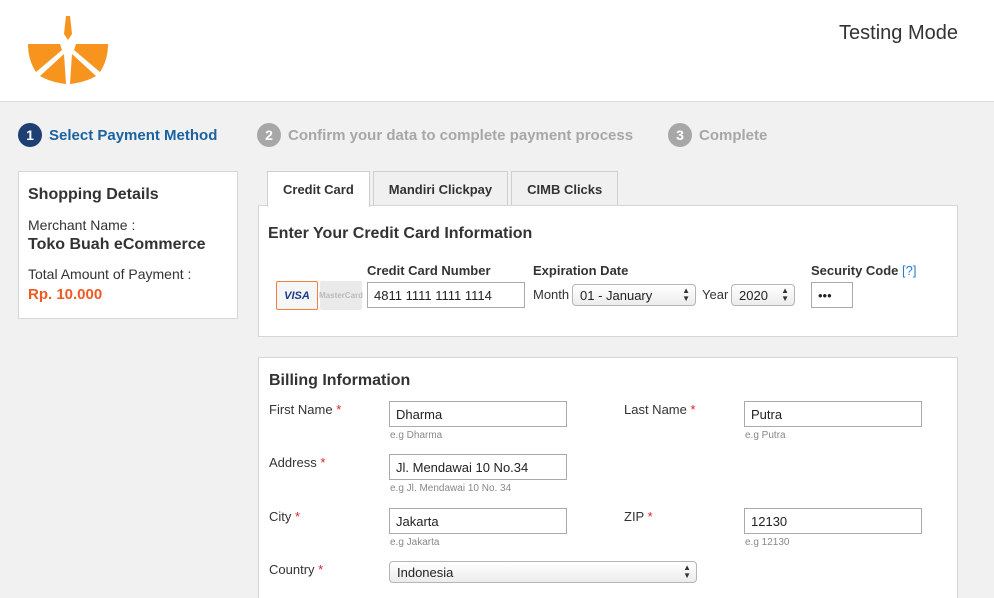 Image resolution: width=994 pixels, height=598 pixels. Describe the element at coordinates (733, 135) in the screenshot. I see `step-label: Complete` at that location.